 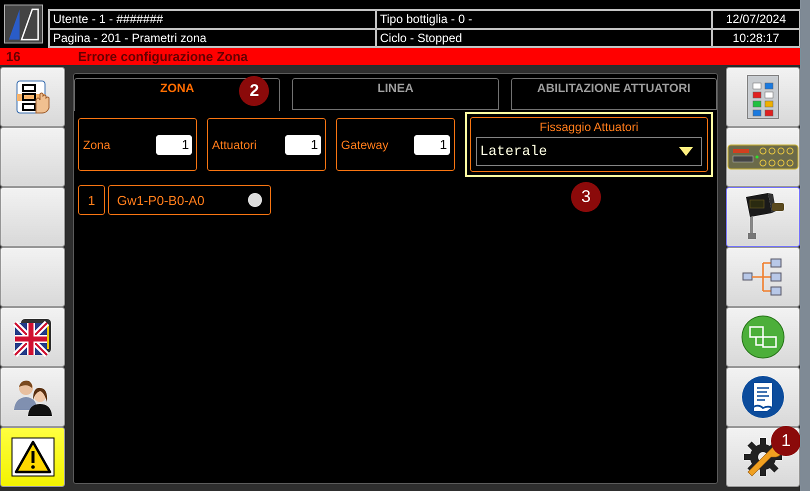 I want to click on gateway-index: 1, so click(x=91, y=200).